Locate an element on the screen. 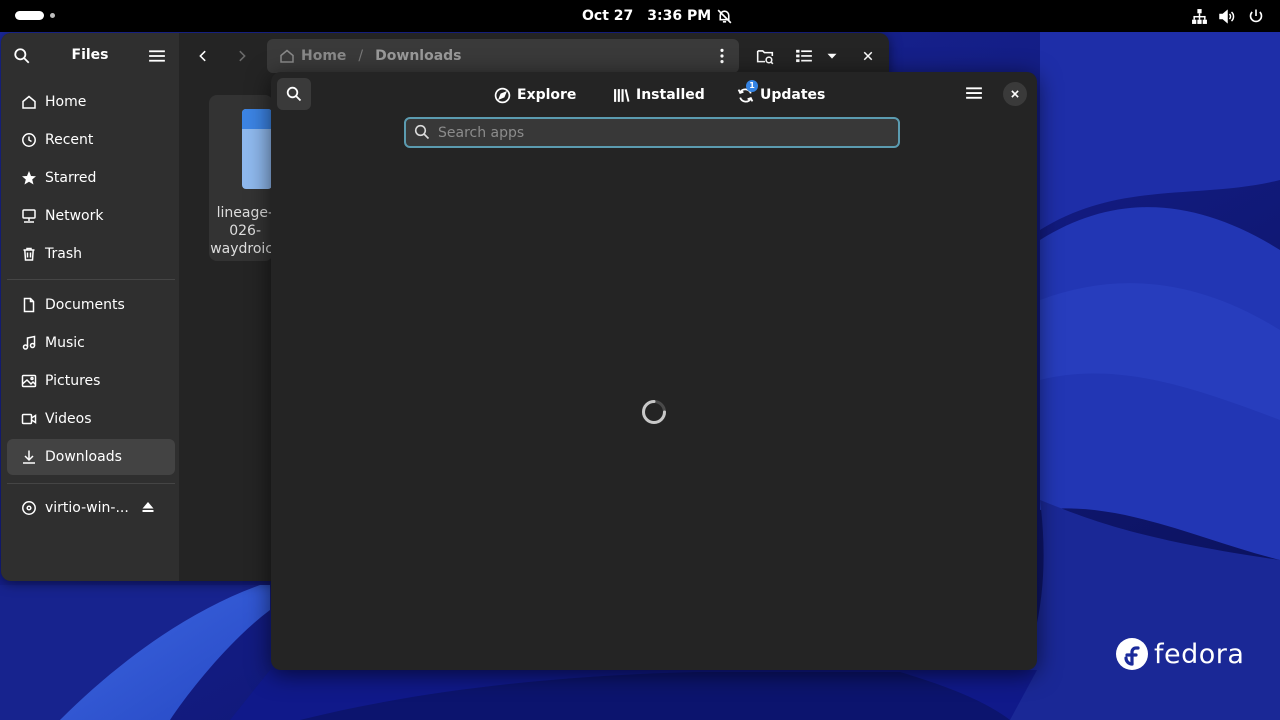 The height and width of the screenshot is (720, 1280). workspace-dot is located at coordinates (52, 15).